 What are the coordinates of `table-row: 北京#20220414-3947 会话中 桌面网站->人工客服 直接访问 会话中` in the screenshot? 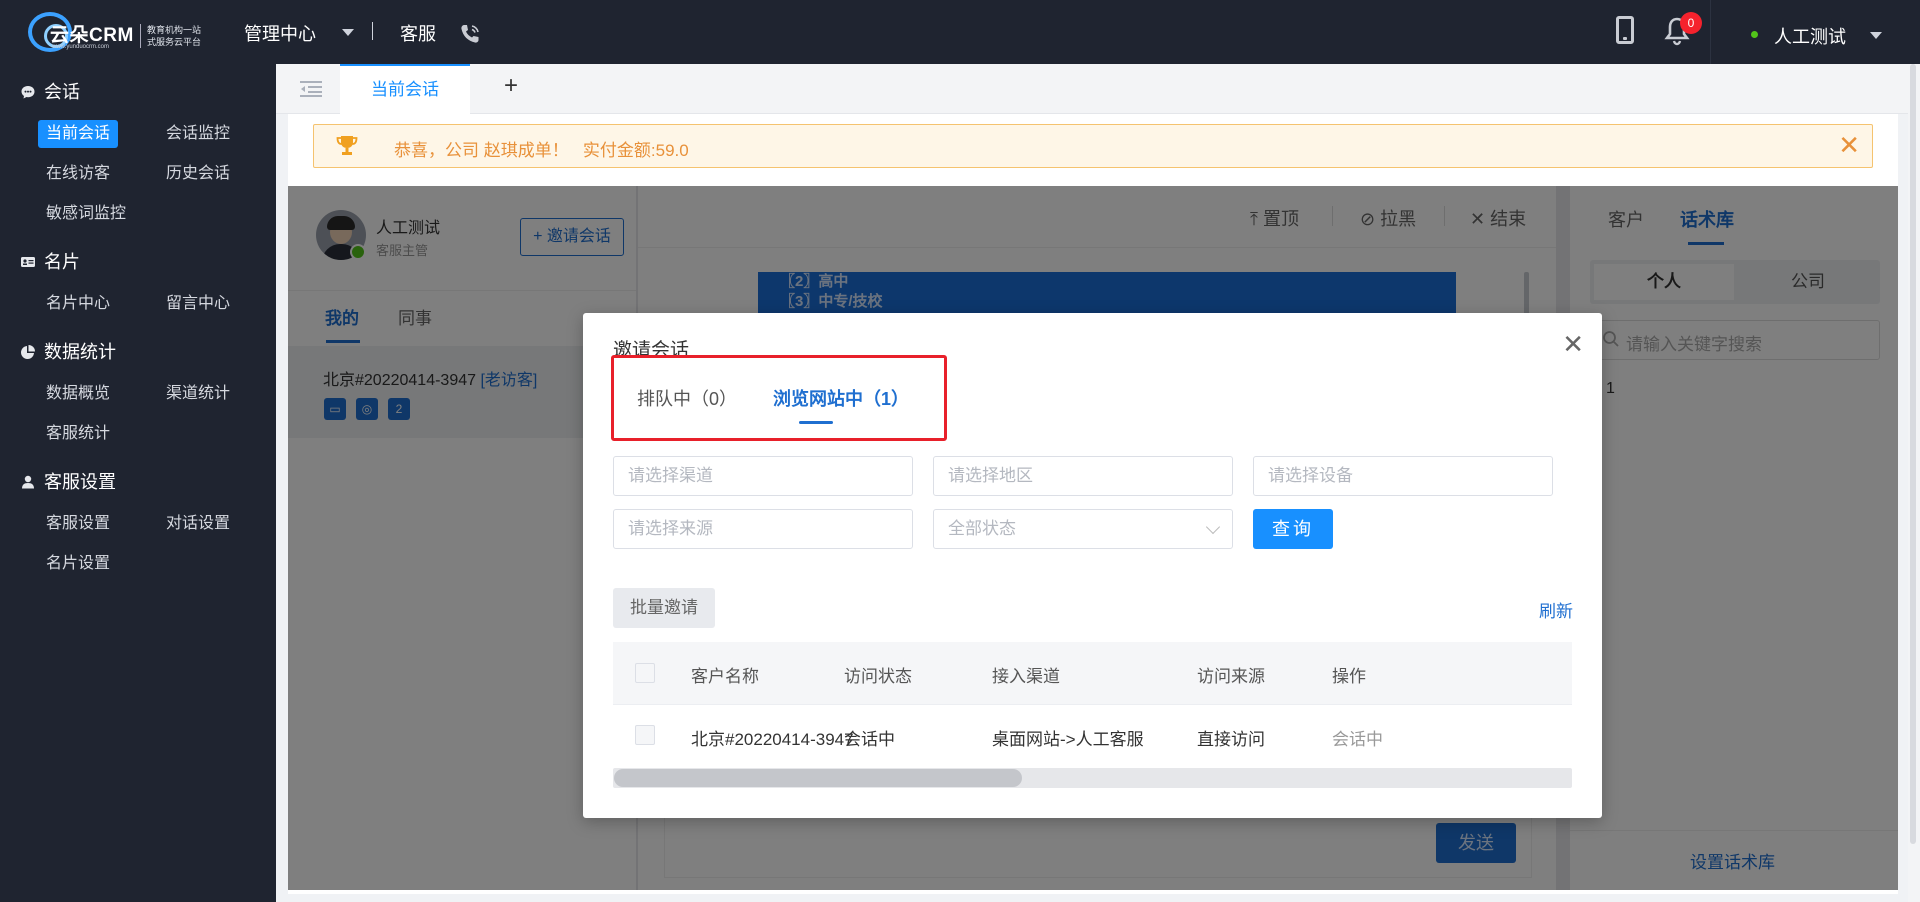 It's located at (1092, 735).